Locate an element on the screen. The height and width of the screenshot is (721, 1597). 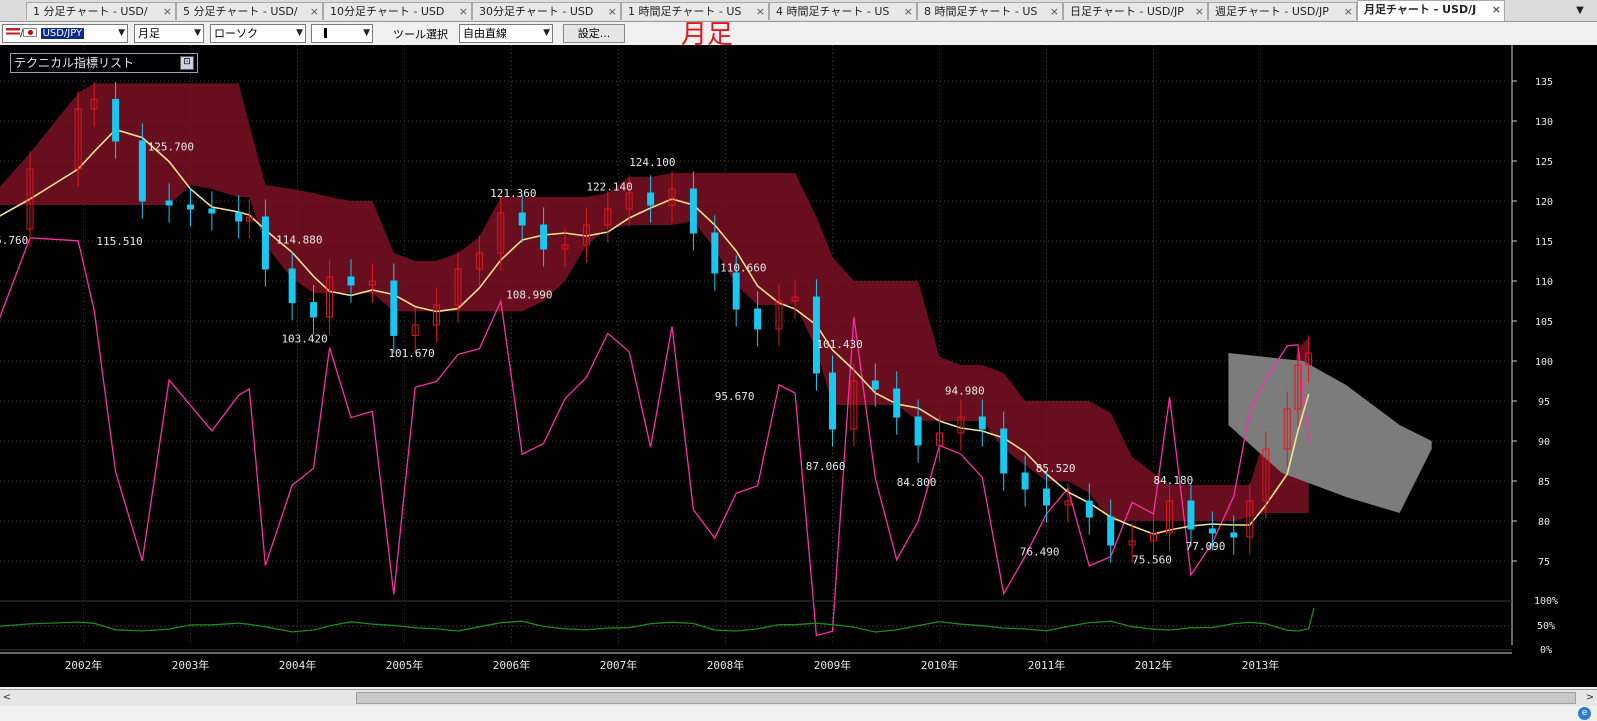
x-axis-tick-label: 2012年 is located at coordinates (1154, 665).